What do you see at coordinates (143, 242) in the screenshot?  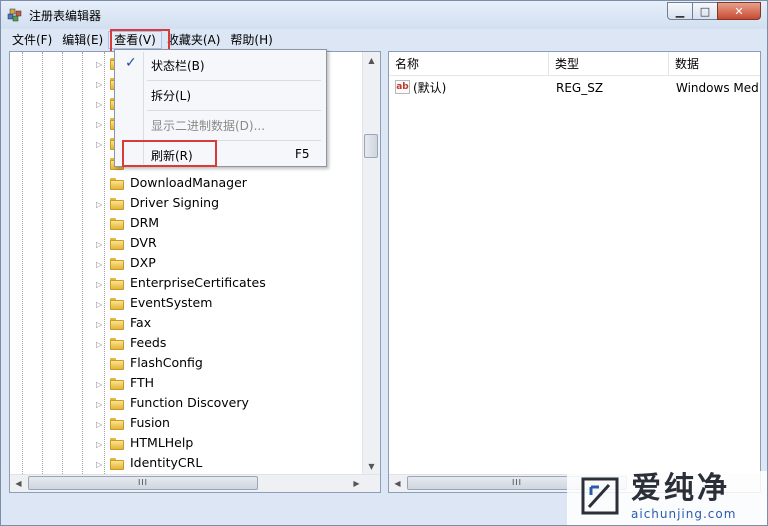 I see `tree-item-label: DVR` at bounding box center [143, 242].